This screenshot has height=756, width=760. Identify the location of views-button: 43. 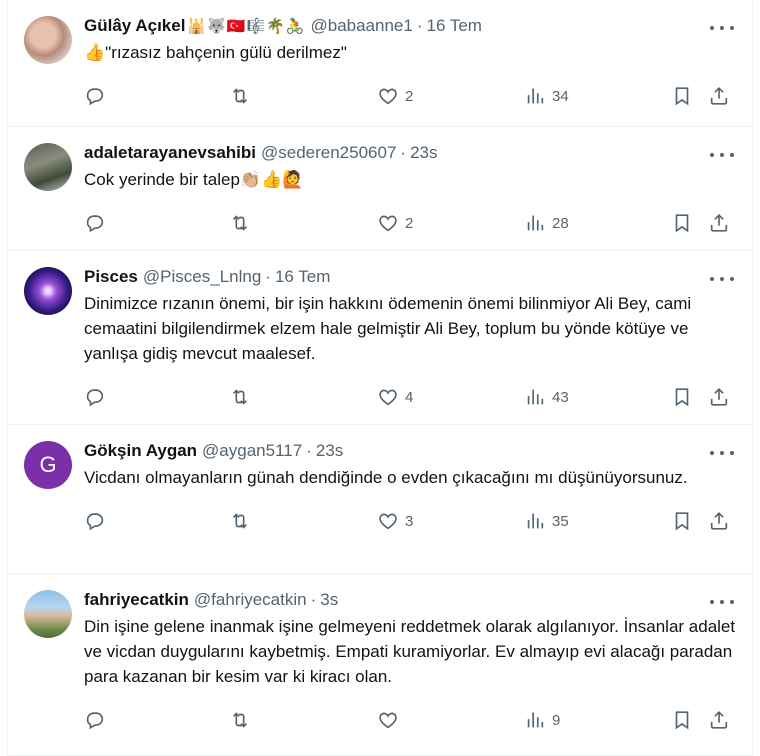
(546, 397).